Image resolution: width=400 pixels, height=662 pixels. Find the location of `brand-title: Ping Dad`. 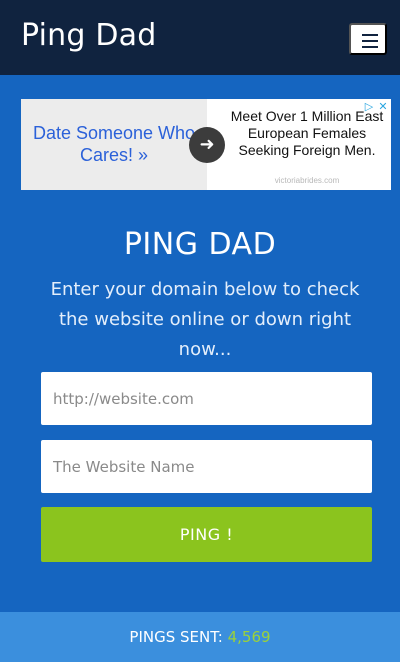

brand-title: Ping Dad is located at coordinates (89, 35).